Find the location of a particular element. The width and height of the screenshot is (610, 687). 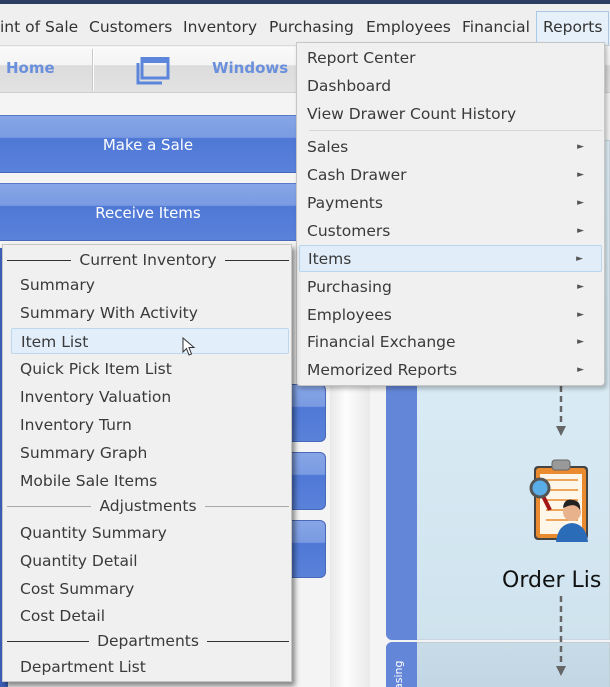

clipboard-person-icon is located at coordinates (560, 503).